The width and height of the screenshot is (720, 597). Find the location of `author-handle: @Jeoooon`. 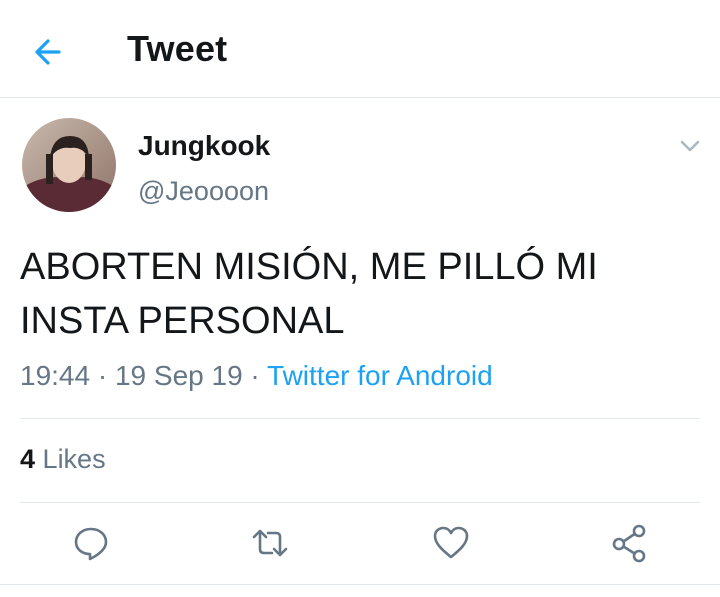

author-handle: @Jeoooon is located at coordinates (203, 191).